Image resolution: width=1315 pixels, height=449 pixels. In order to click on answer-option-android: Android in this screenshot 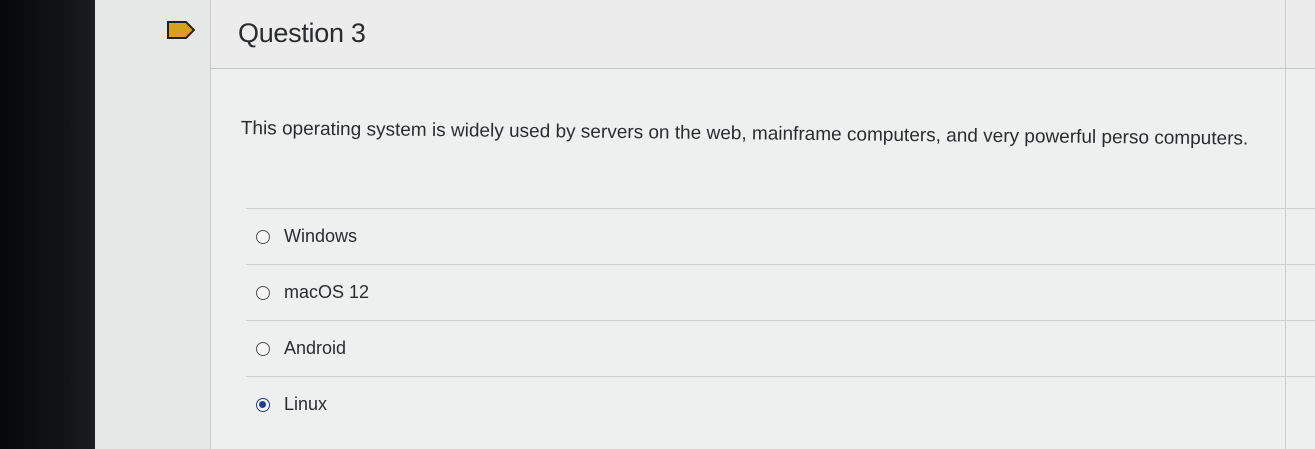, I will do `click(780, 348)`.